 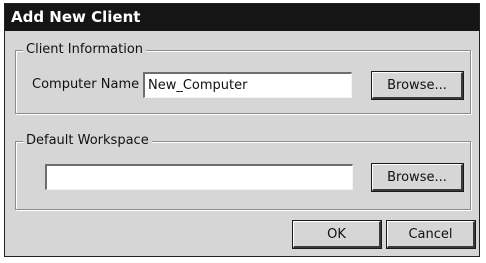 I want to click on client-information-legend: Client Information, so click(x=85, y=50).